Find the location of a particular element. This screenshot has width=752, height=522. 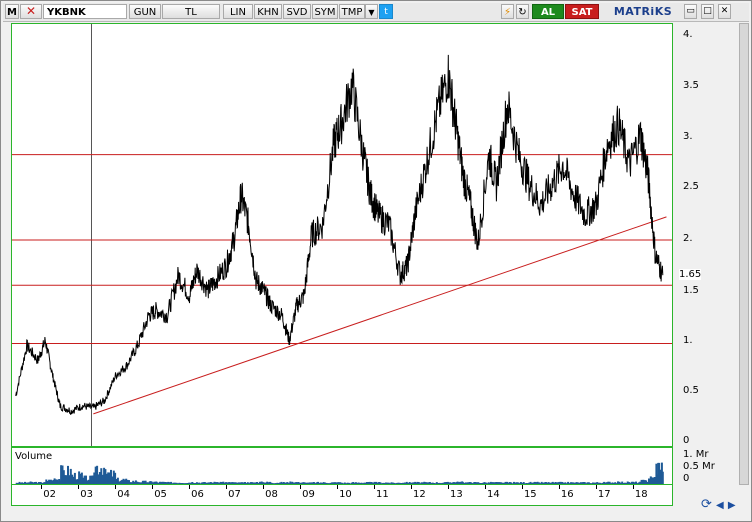

x-tick-label: 08 is located at coordinates (271, 494).